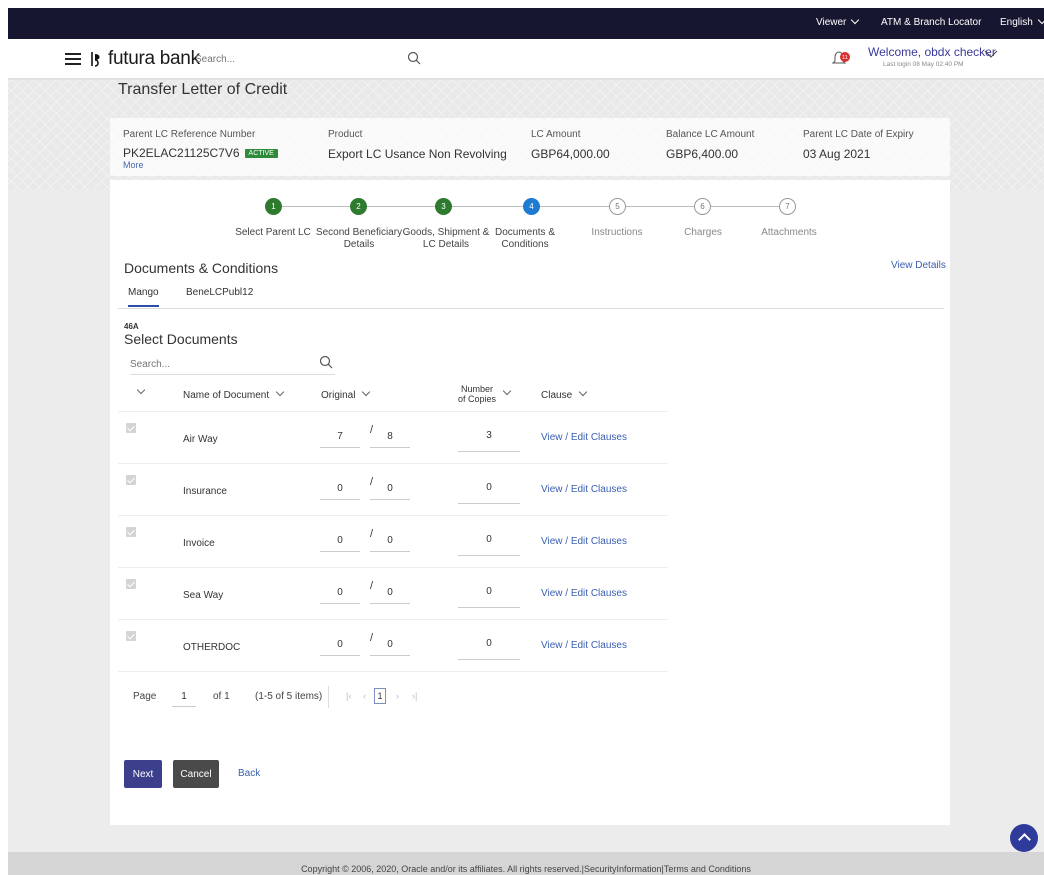  I want to click on back-link: Back, so click(249, 773).